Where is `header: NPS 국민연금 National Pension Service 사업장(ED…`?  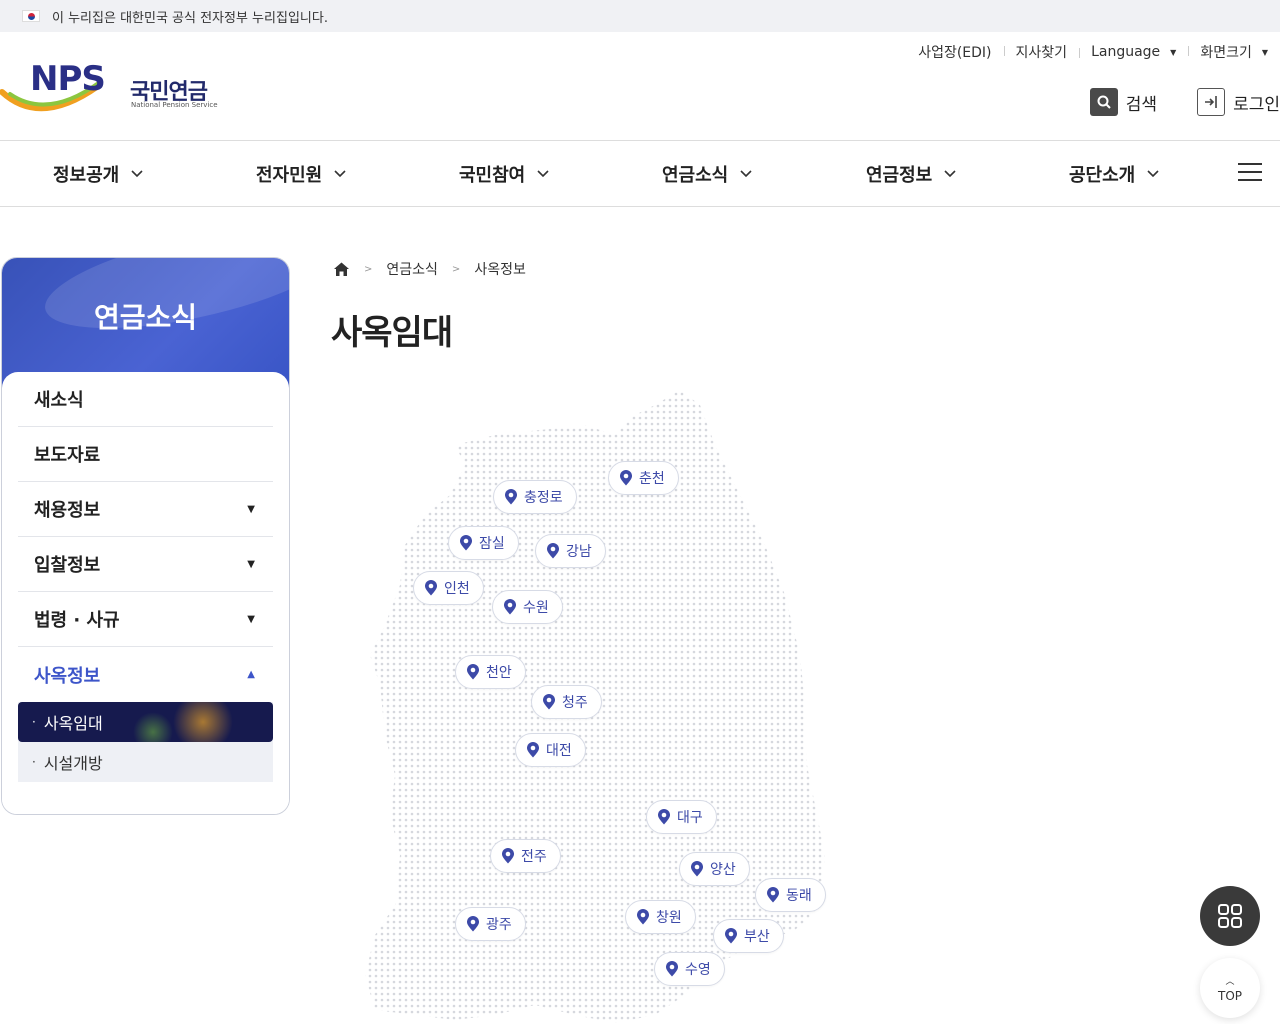
header: NPS 국민연금 National Pension Service 사업장(ED… is located at coordinates (640, 86).